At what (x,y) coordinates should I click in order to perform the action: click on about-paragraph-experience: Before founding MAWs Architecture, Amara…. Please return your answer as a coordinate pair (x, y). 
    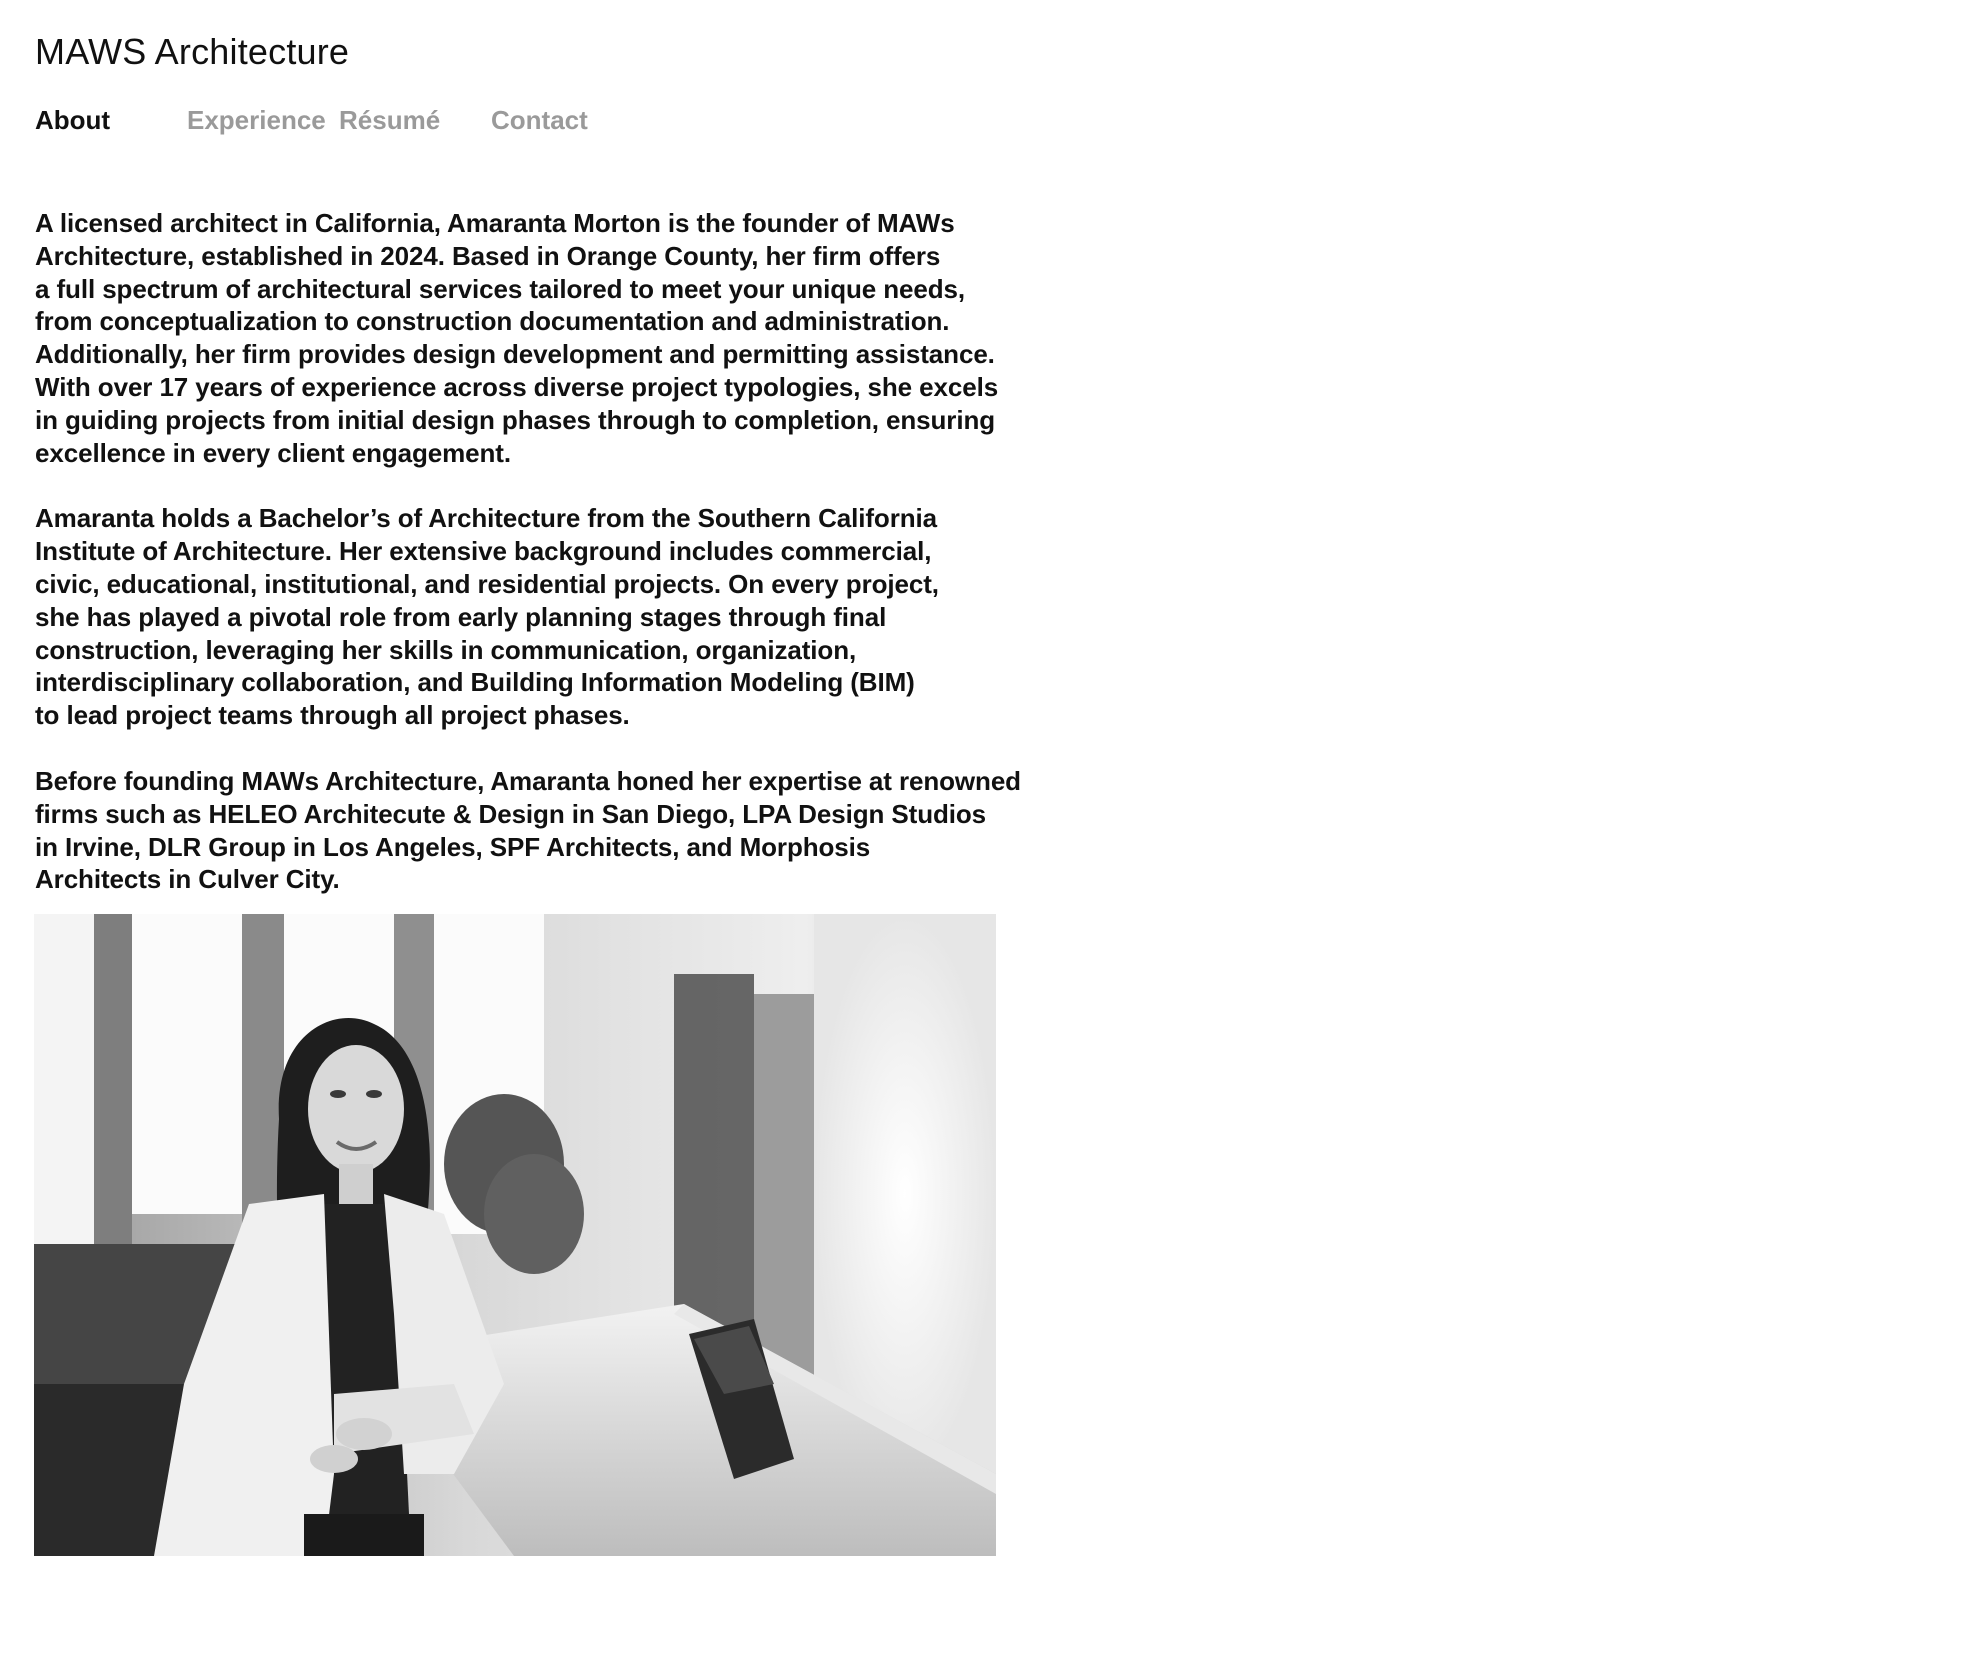
    Looking at the image, I should click on (528, 830).